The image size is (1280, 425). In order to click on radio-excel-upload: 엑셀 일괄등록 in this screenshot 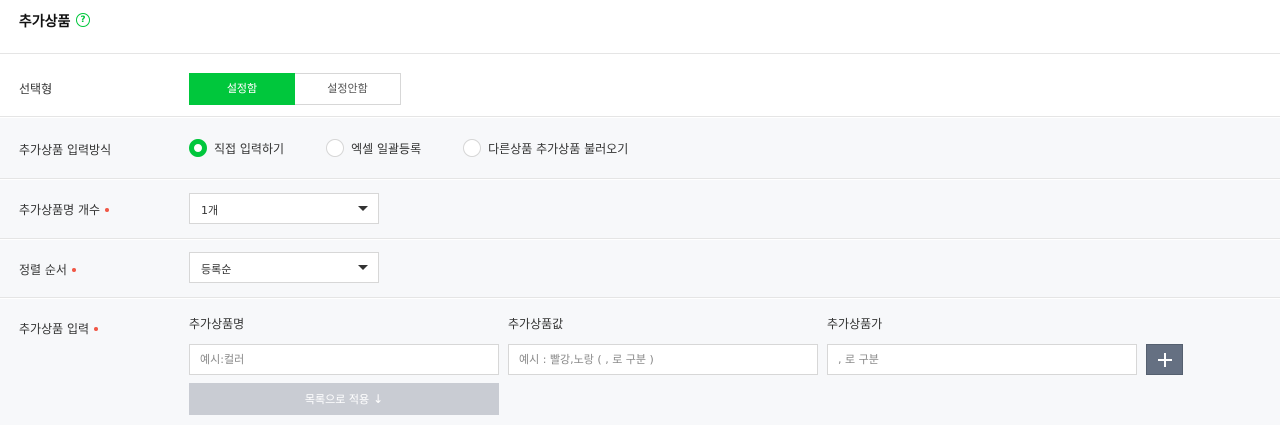, I will do `click(373, 148)`.